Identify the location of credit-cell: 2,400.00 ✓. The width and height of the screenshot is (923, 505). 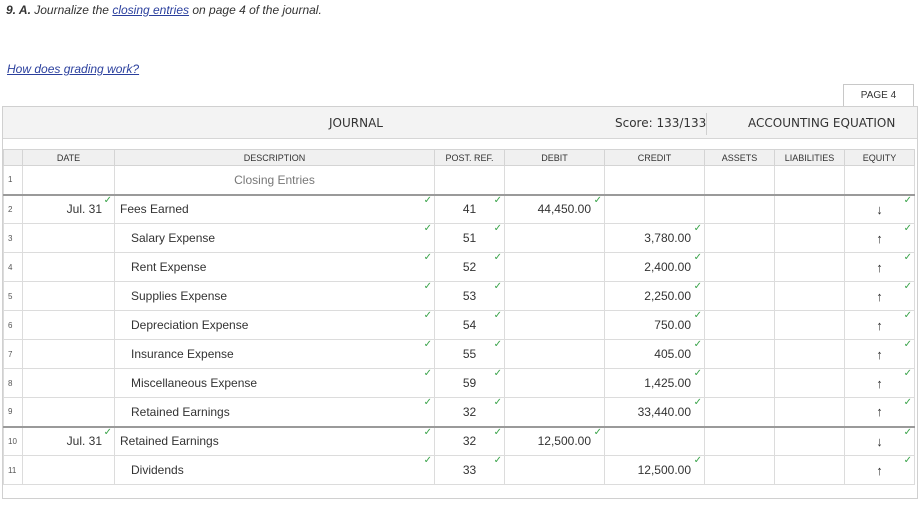
(654, 267).